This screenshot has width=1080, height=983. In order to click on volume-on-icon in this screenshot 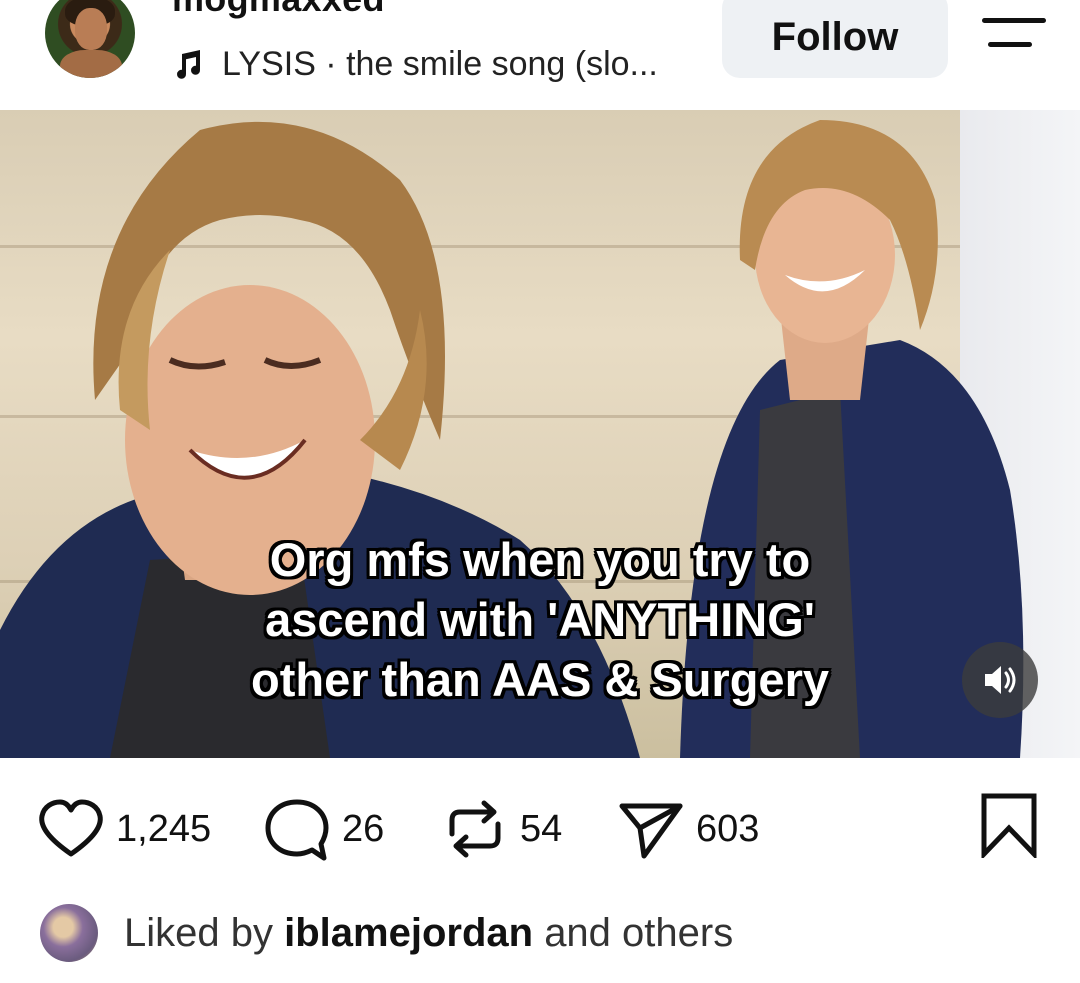, I will do `click(1000, 680)`.